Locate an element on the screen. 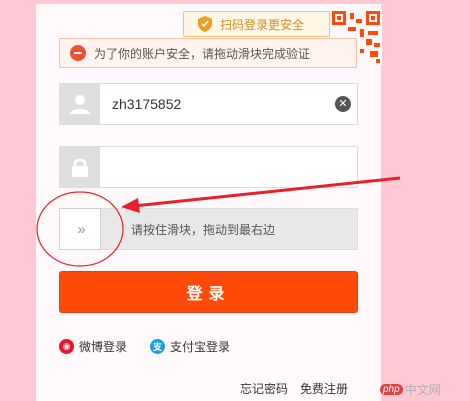 Image resolution: width=470 pixels, height=401 pixels. security-notice: 为了你的账户安全，请拖动滑块完成验证 is located at coordinates (208, 53).